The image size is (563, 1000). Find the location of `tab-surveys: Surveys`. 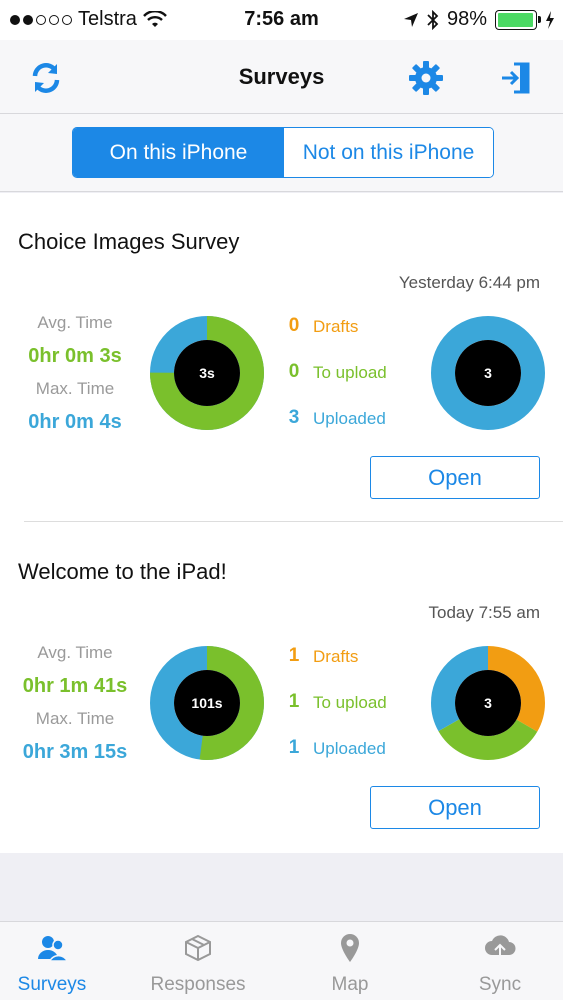

tab-surveys: Surveys is located at coordinates (61, 961).